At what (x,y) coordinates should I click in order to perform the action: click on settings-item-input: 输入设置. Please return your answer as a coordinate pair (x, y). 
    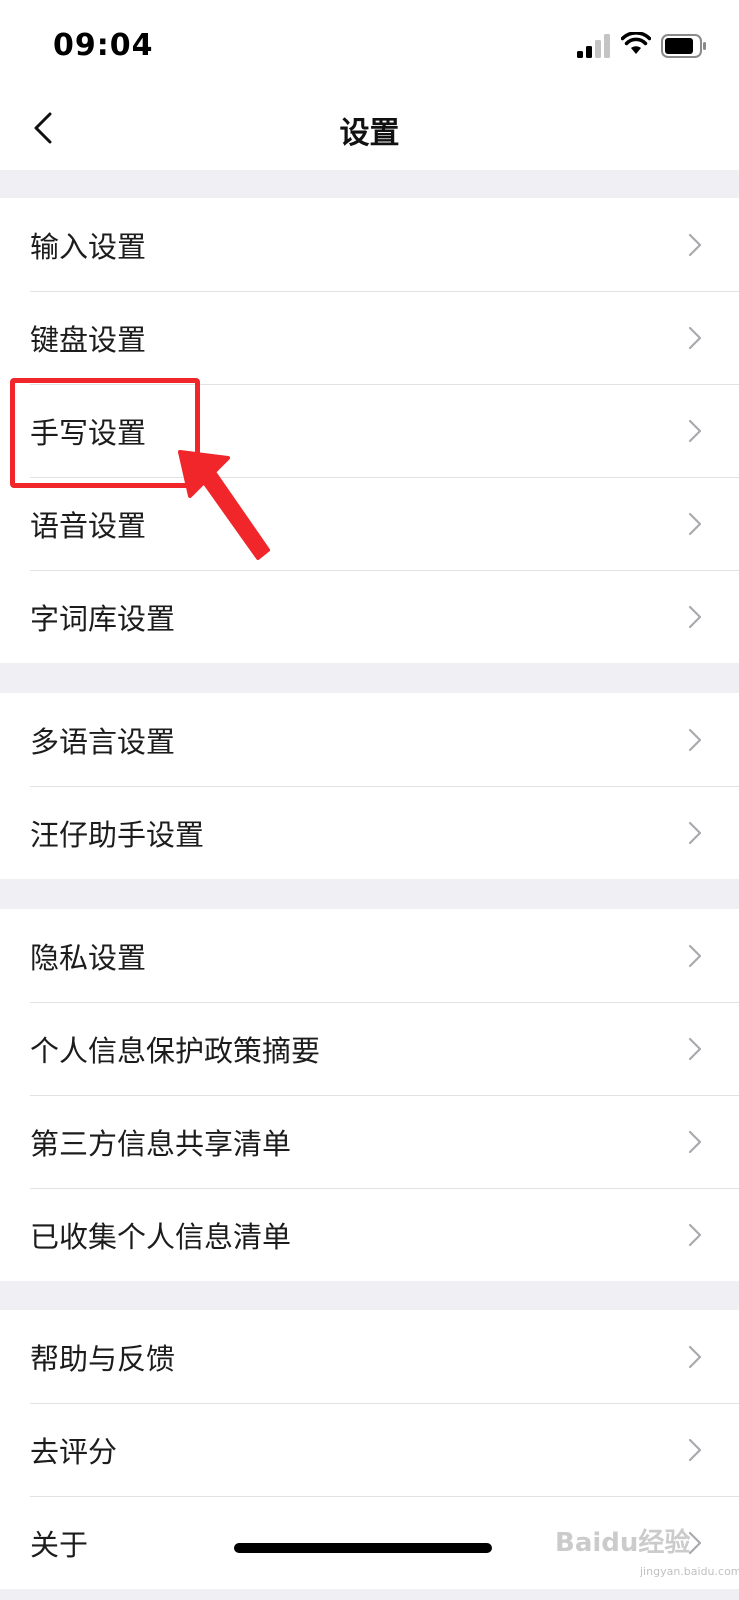
    Looking at the image, I should click on (369, 244).